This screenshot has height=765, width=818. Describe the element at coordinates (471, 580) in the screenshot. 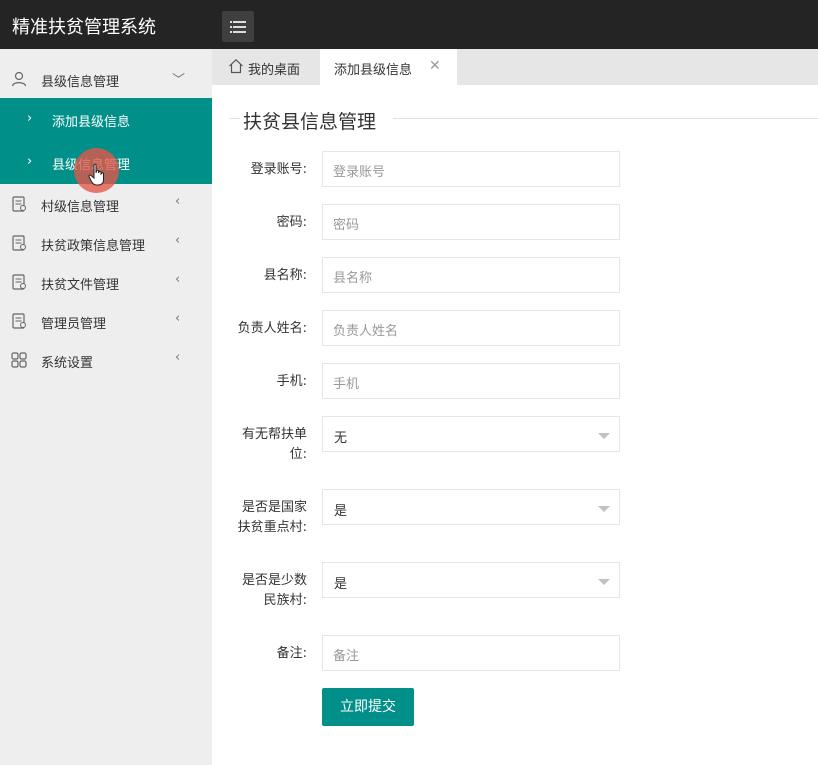

I see `minority-village-select: 是` at that location.